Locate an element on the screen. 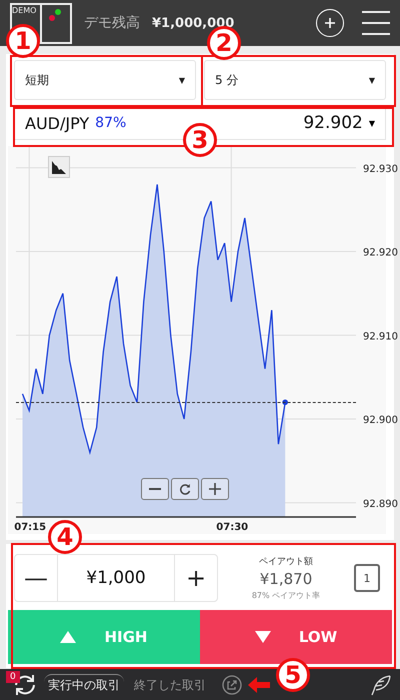 The image size is (400, 700). count-badge: 0 is located at coordinates (13, 677).